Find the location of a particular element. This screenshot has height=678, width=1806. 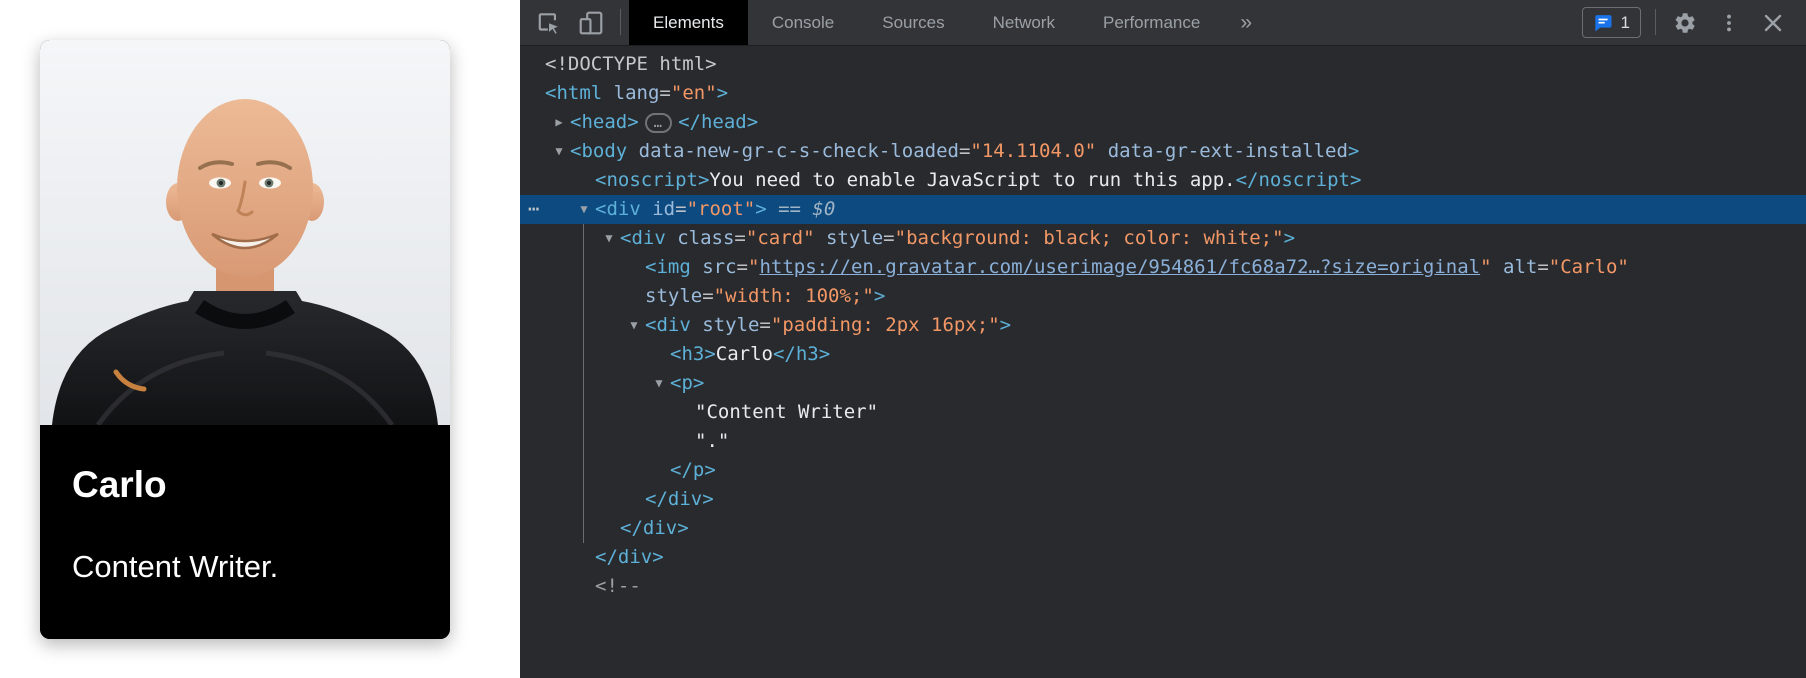

tree-node: <!DOCTYPE html> is located at coordinates (1163, 64).